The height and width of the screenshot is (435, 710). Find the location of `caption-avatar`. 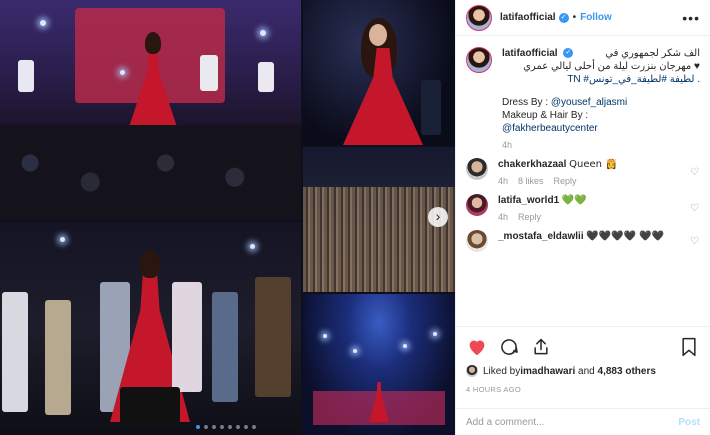

caption-avatar is located at coordinates (479, 60).